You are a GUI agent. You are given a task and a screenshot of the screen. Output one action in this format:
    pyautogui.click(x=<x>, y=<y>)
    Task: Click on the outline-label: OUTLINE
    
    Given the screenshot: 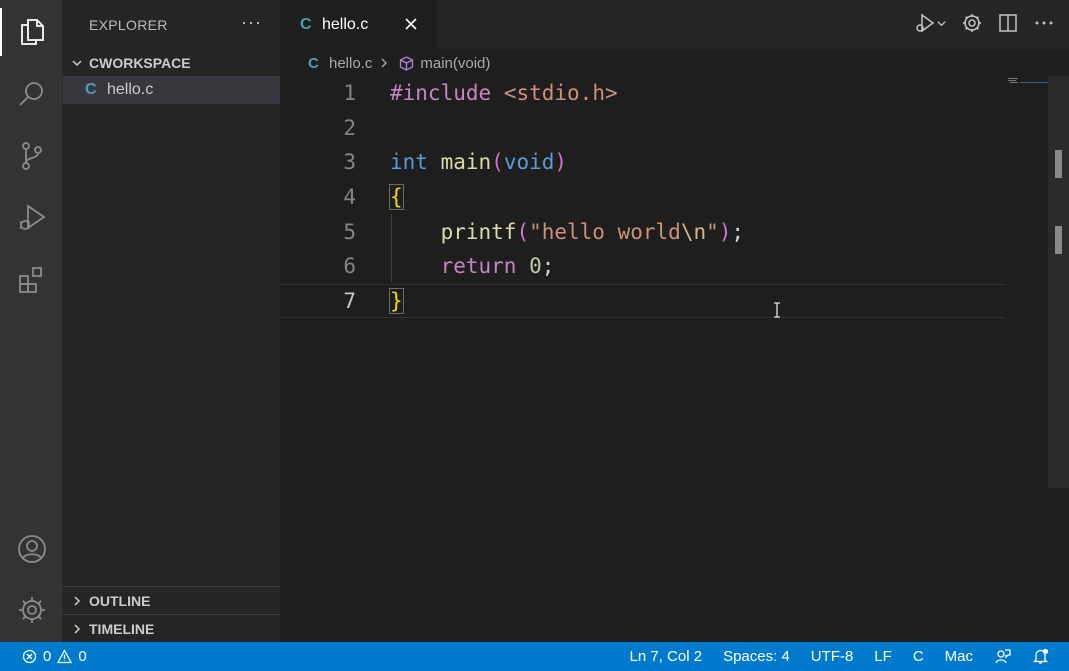 What is the action you would take?
    pyautogui.click(x=120, y=600)
    